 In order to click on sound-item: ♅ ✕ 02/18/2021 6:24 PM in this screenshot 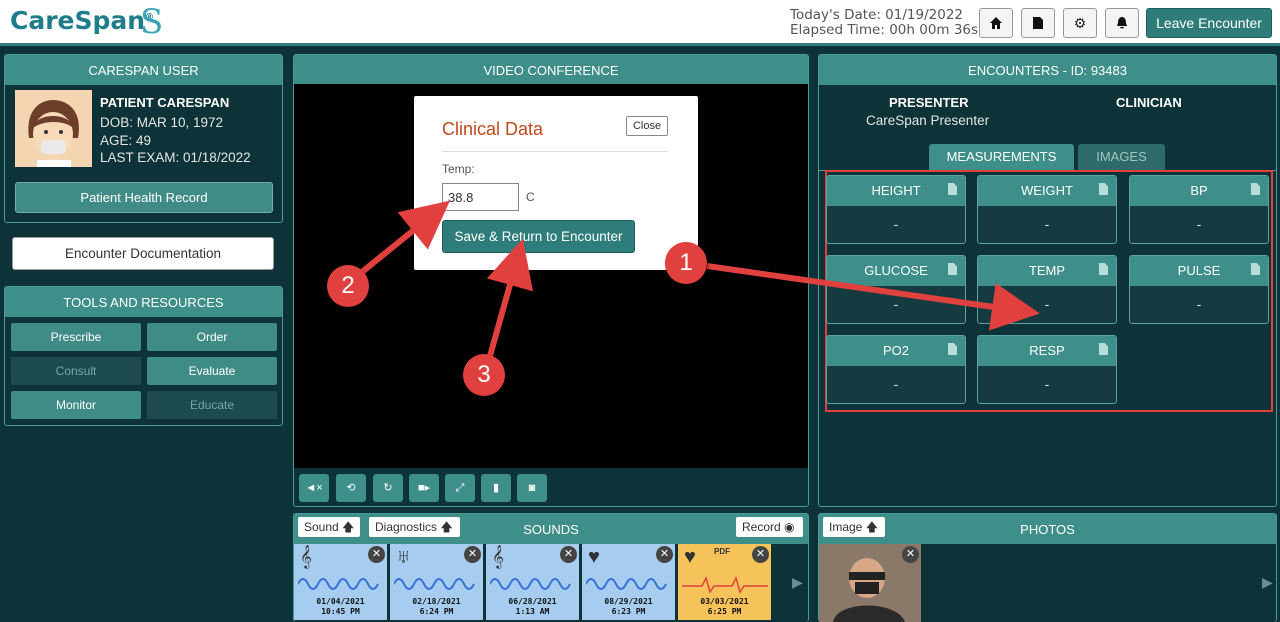, I will do `click(436, 582)`.